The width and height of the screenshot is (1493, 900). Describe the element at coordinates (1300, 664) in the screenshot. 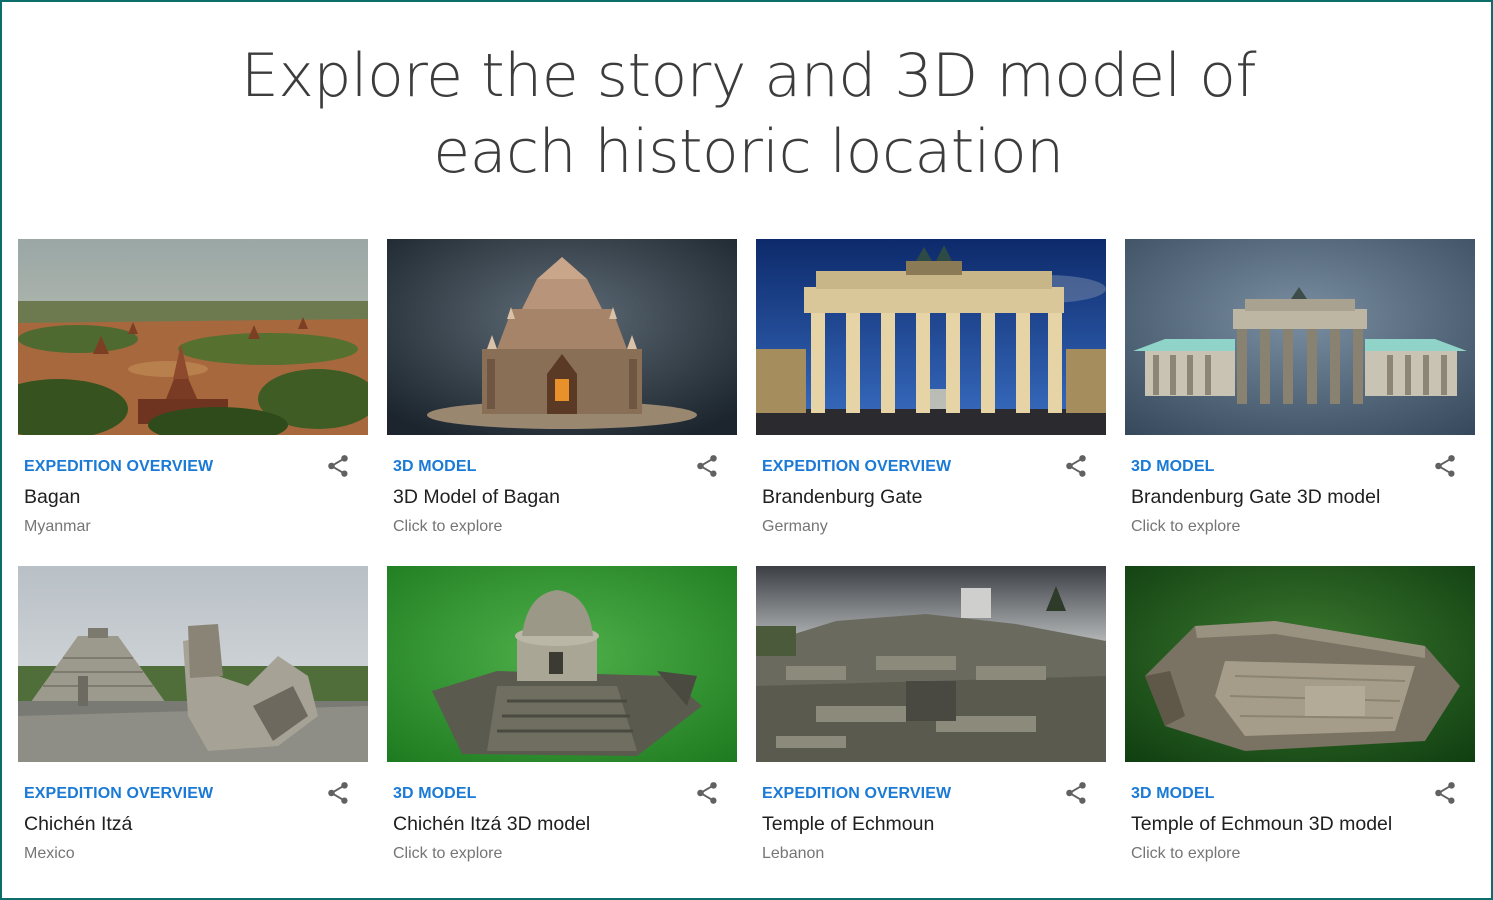

I see `echmoun-mosaic-3d-render` at that location.